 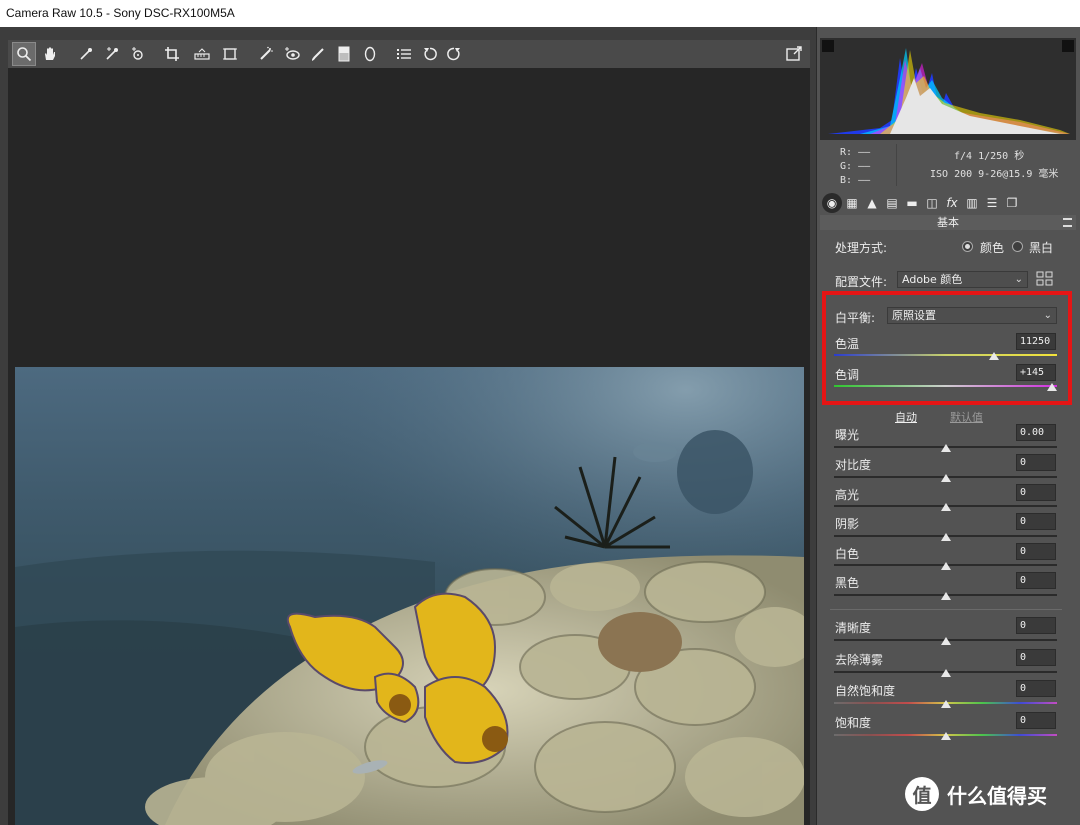 What do you see at coordinates (454, 54) in the screenshot?
I see `rotate-cw-icon` at bounding box center [454, 54].